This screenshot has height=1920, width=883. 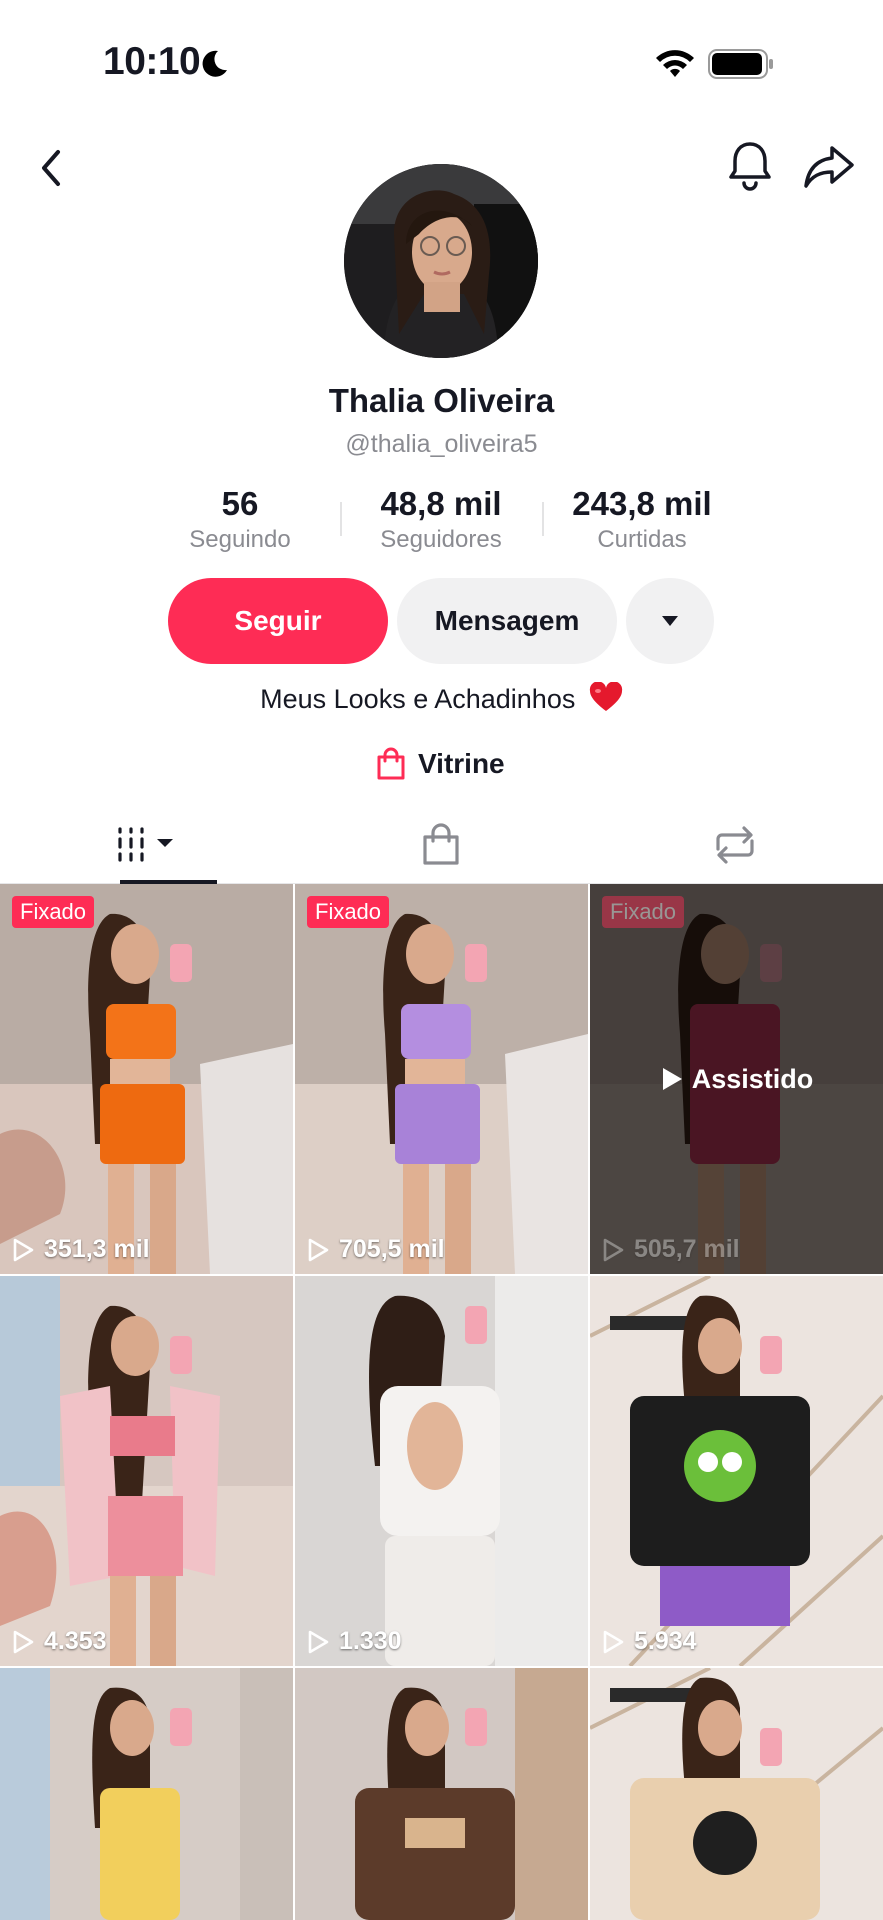 I want to click on stat-likes: 243,8 mil Curtidas, so click(x=642, y=520).